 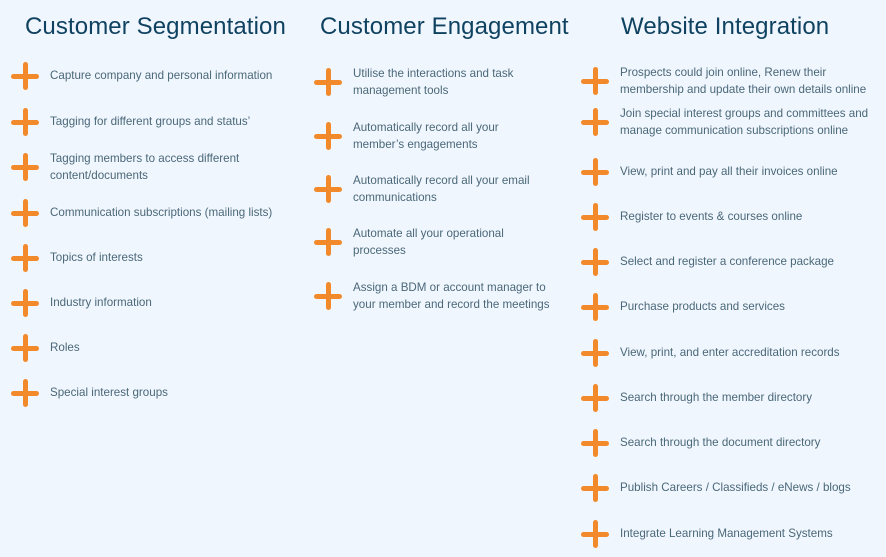 I want to click on feature-text-line: Capture company and personal information, so click(x=161, y=76).